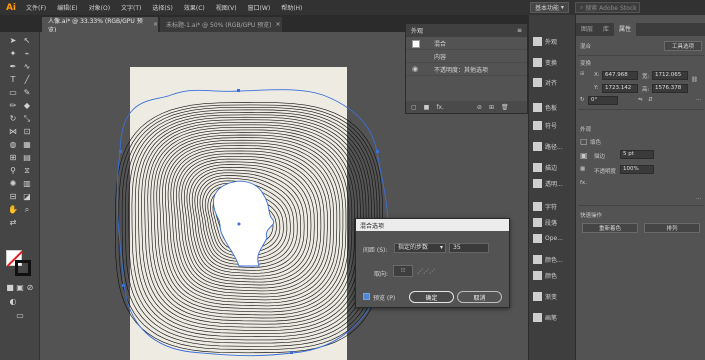 This screenshot has width=705, height=360. I want to click on scale-tool-icon: ⤡, so click(27, 118).